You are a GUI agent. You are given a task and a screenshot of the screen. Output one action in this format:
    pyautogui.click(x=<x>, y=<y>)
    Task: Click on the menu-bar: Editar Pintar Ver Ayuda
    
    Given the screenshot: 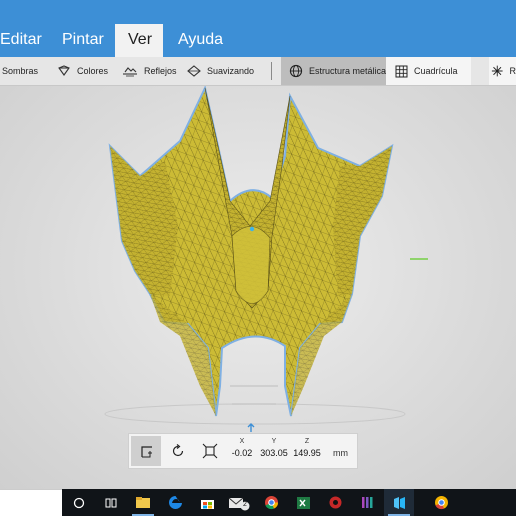 What is the action you would take?
    pyautogui.click(x=258, y=28)
    